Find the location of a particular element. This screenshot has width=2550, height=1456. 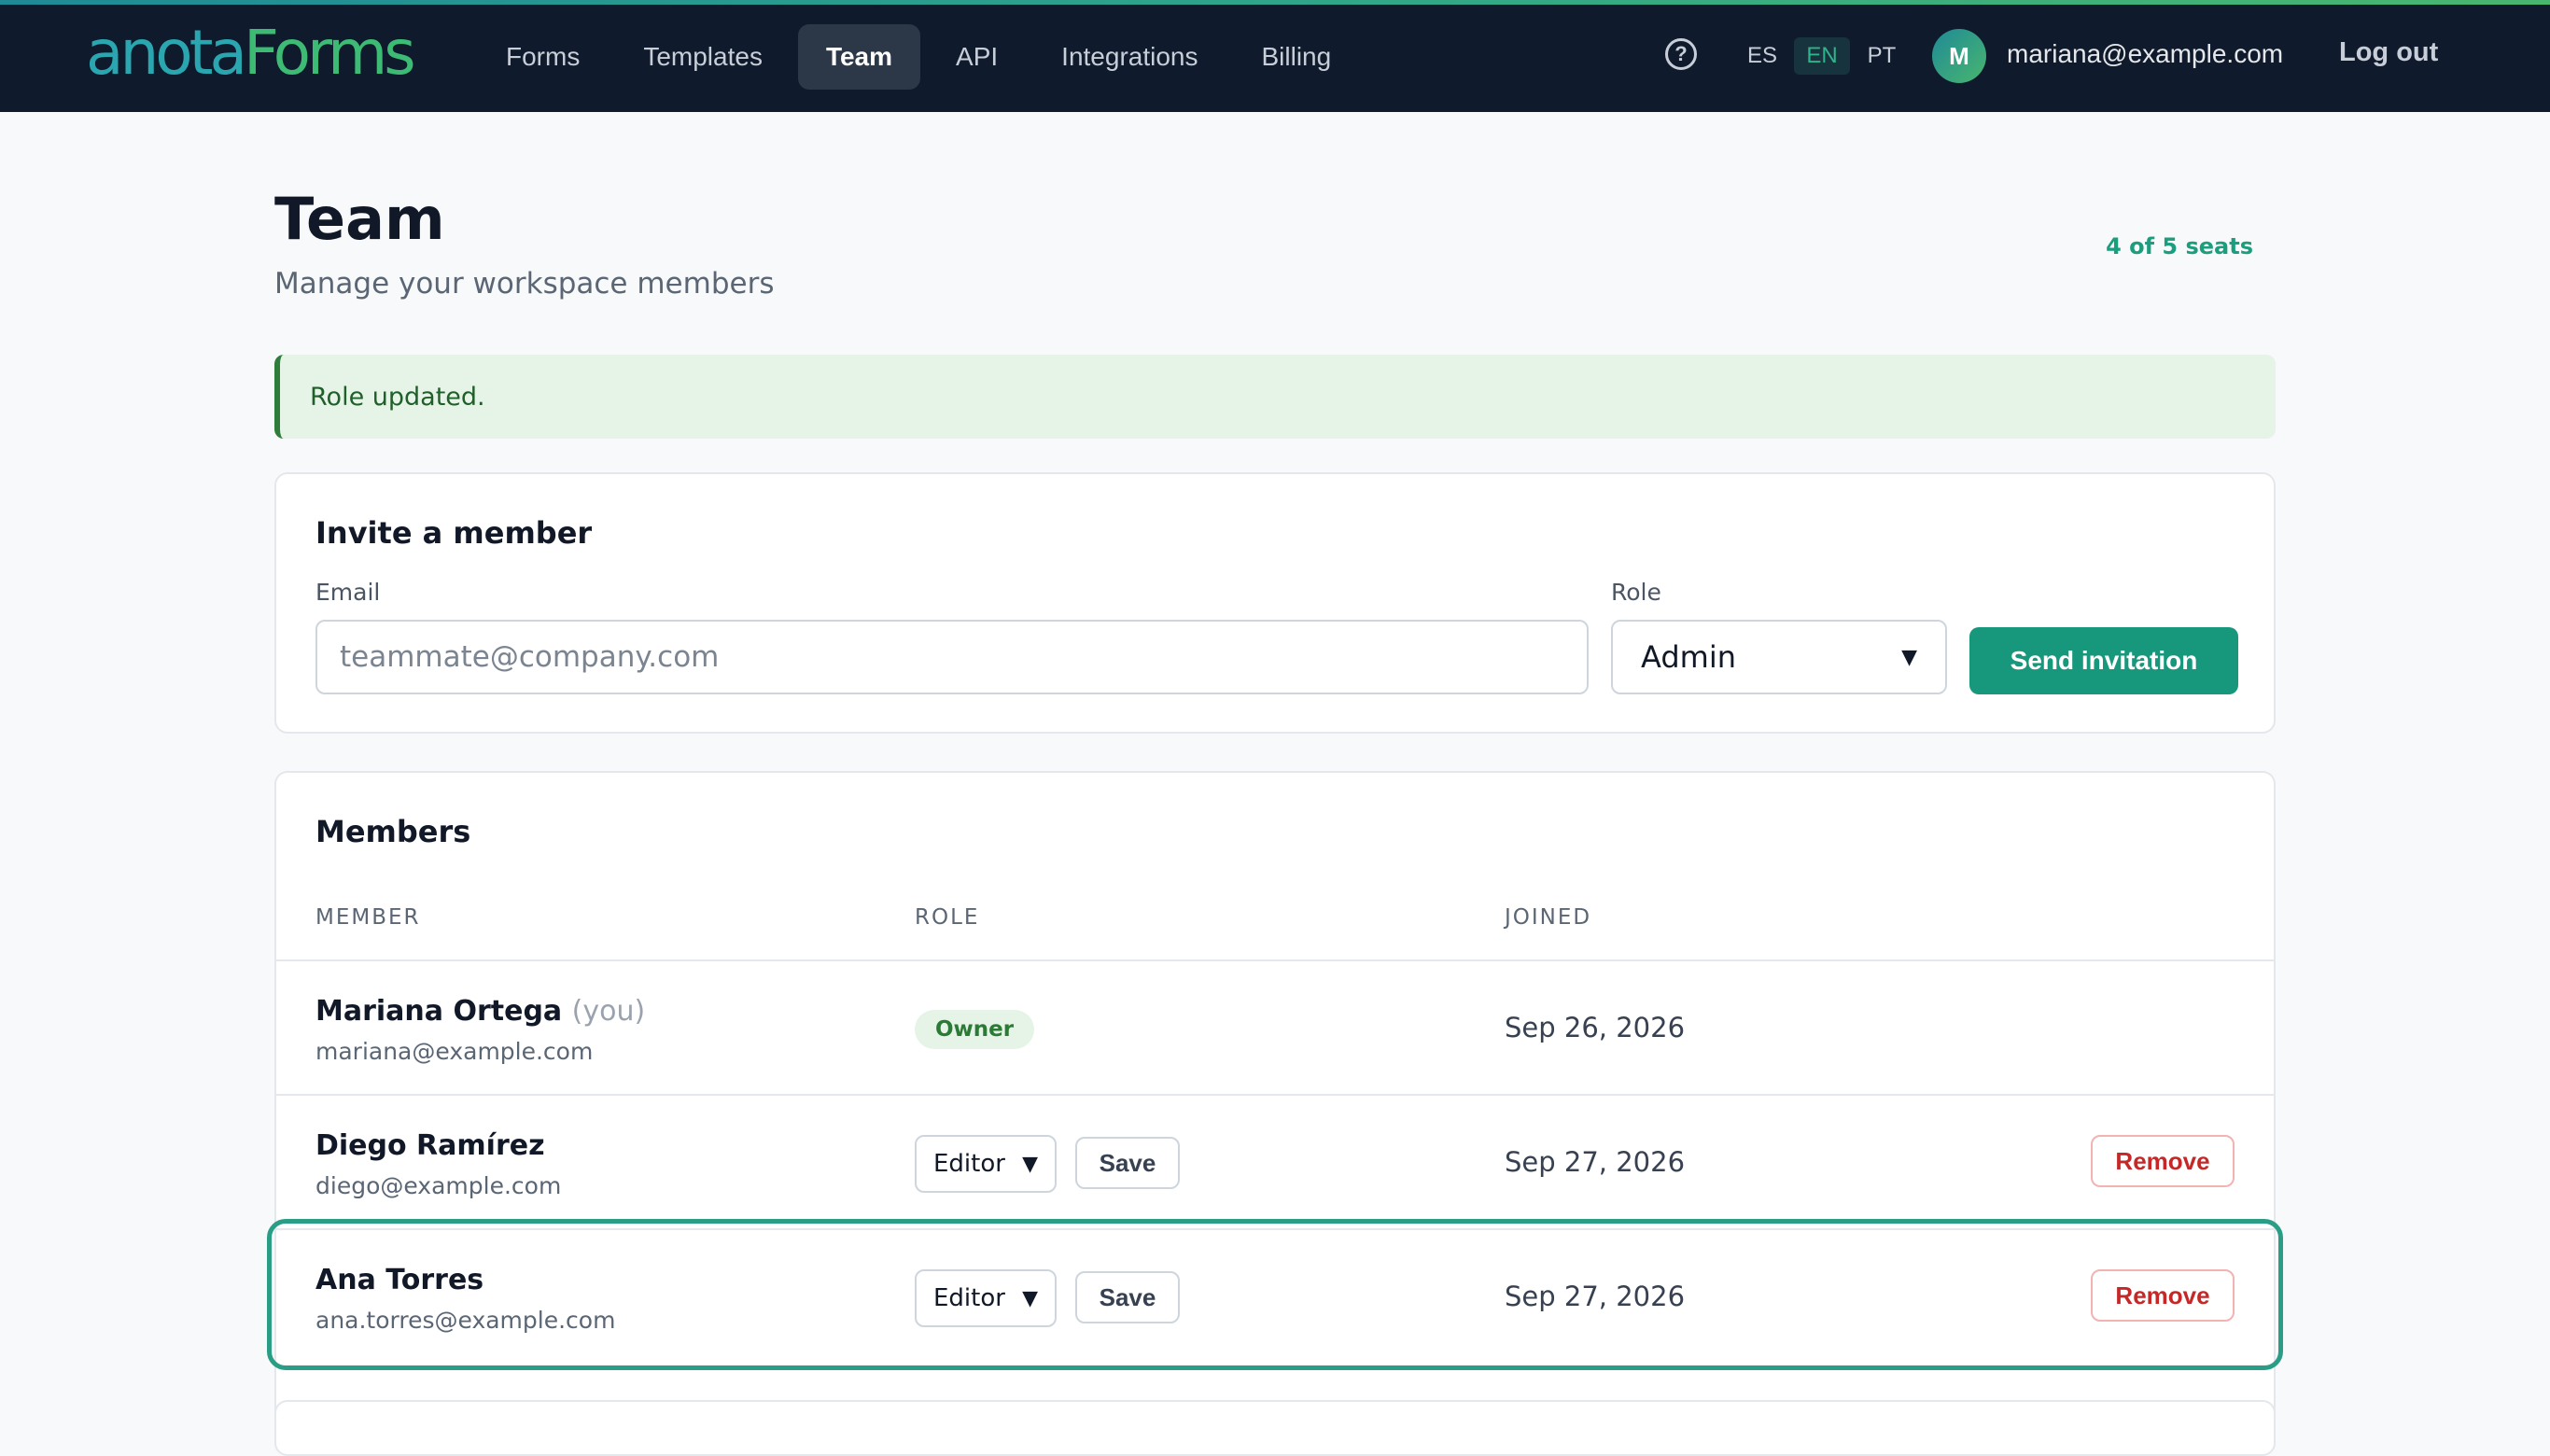

user-email: mariana@example.com is located at coordinates (2145, 54).